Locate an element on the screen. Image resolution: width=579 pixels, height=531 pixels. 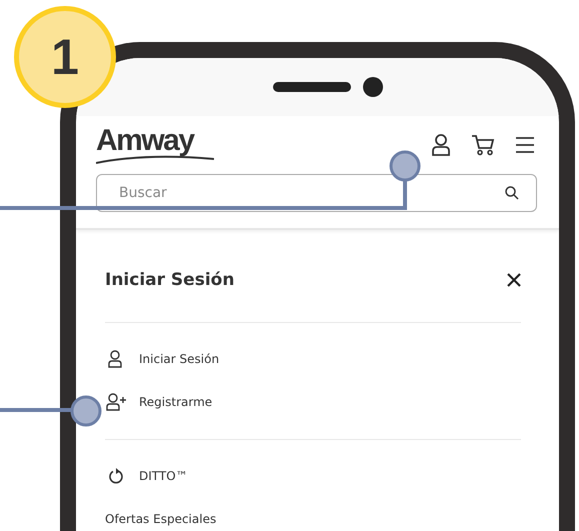
brand-logo: Amway is located at coordinates (145, 141).